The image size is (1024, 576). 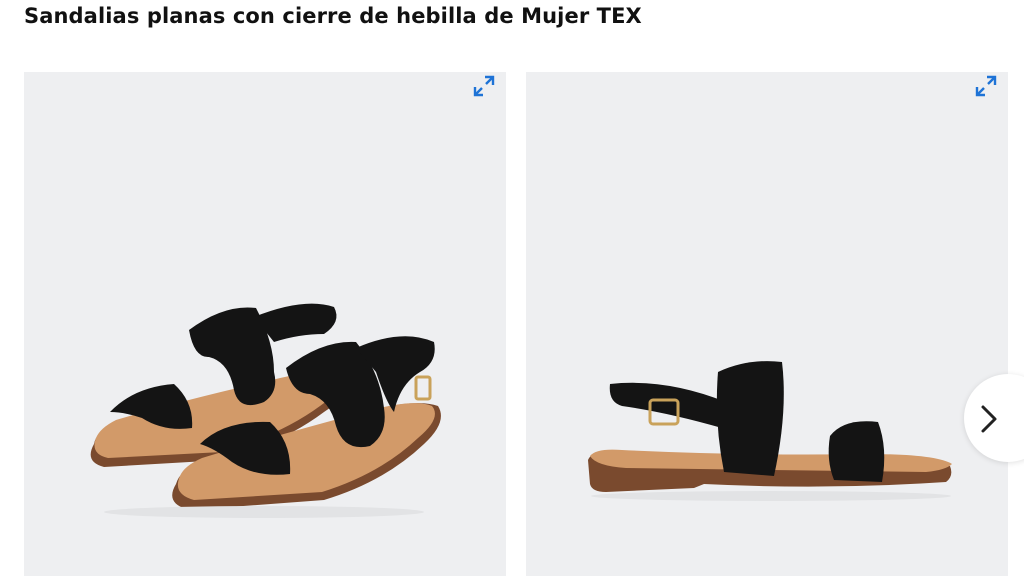 I want to click on sandal-pair-image, so click(x=265, y=410).